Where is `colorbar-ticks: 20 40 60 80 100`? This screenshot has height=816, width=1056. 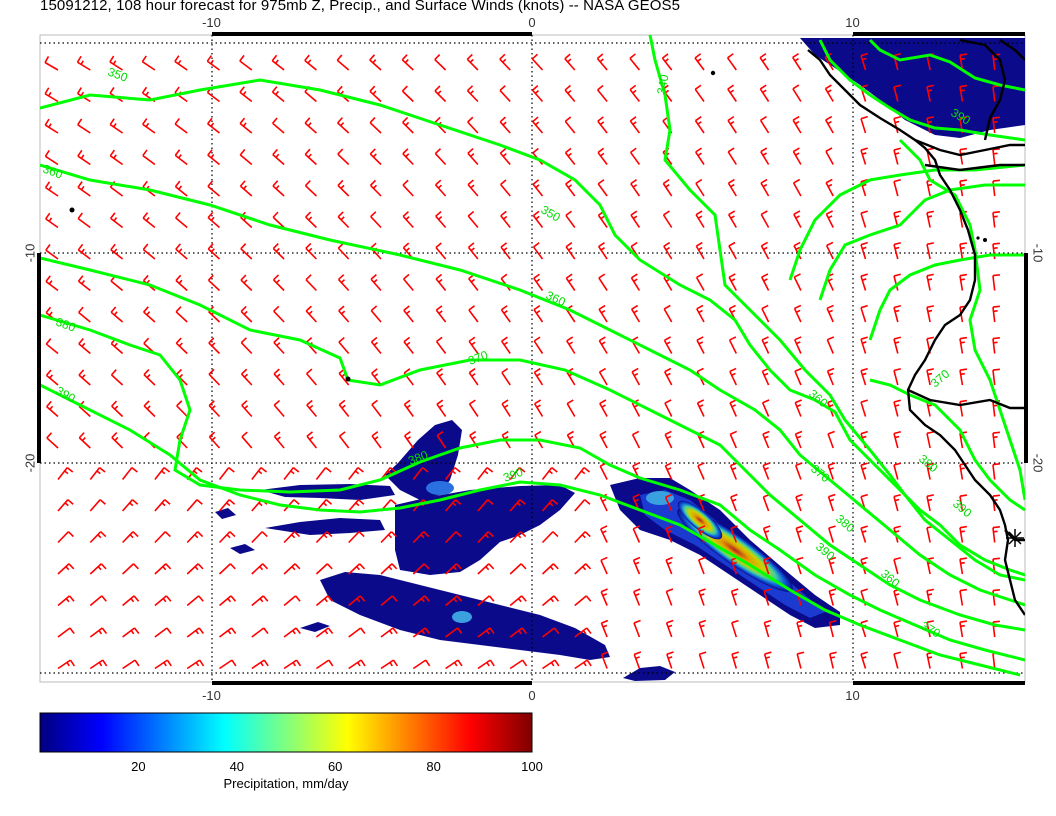 colorbar-ticks: 20 40 60 80 100 is located at coordinates (337, 766).